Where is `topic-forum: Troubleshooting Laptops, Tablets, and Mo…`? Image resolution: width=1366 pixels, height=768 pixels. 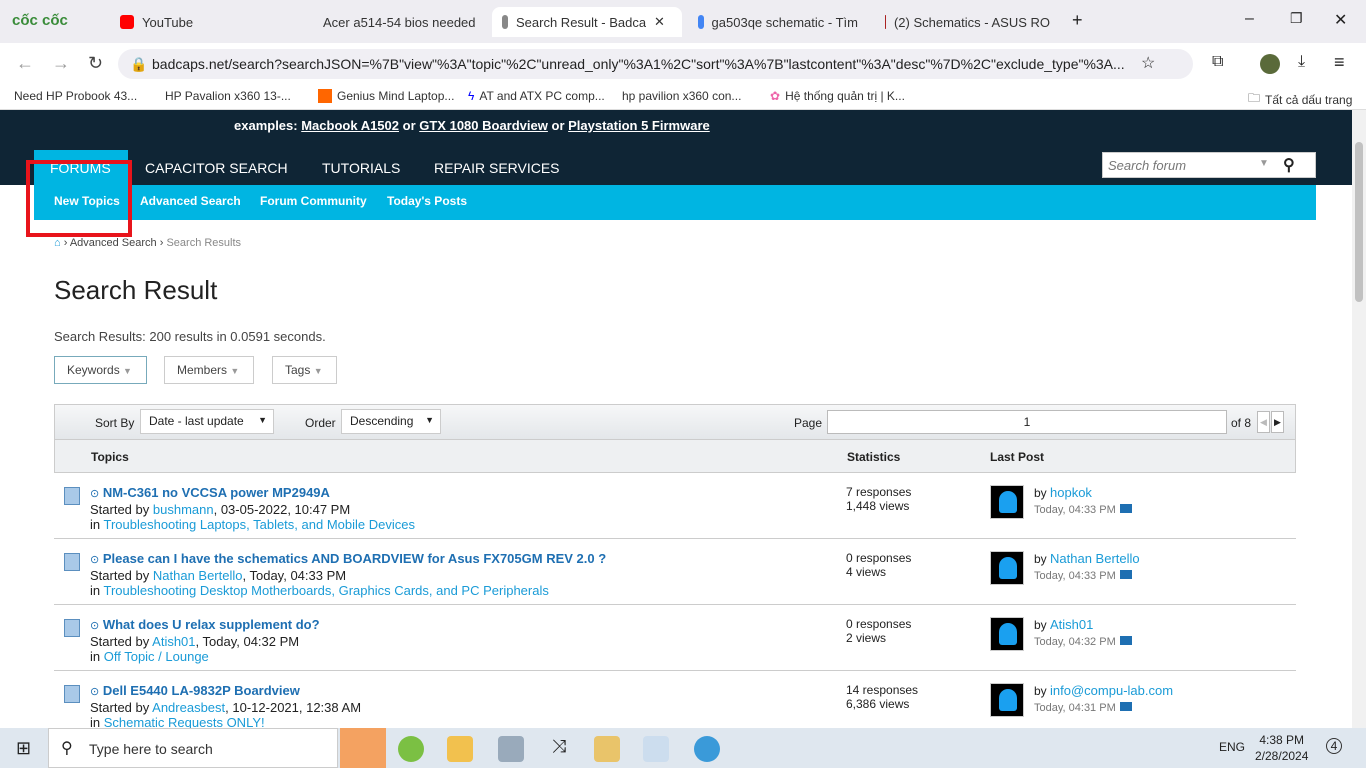 topic-forum: Troubleshooting Laptops, Tablets, and Mo… is located at coordinates (259, 524).